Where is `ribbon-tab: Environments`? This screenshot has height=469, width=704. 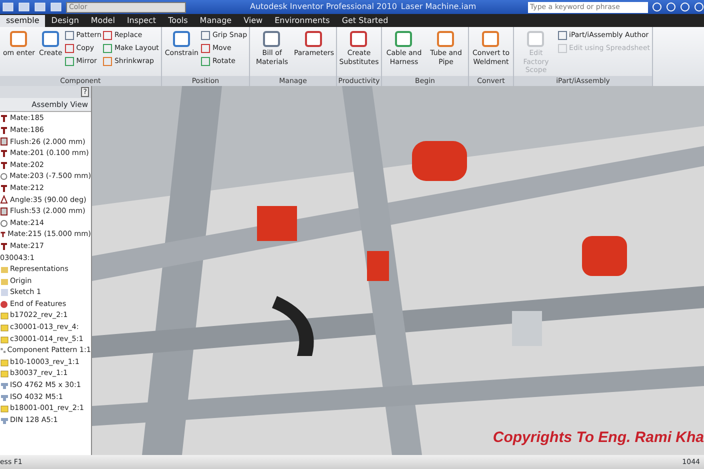
ribbon-tab: Environments is located at coordinates (302, 21).